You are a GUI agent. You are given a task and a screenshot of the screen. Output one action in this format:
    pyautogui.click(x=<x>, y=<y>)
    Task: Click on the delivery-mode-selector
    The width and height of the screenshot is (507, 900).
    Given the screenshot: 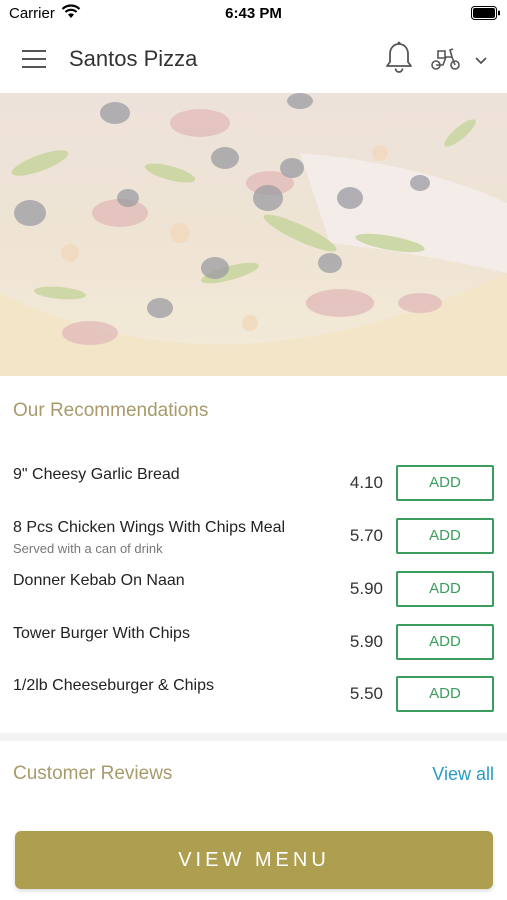 What is the action you would take?
    pyautogui.click(x=460, y=61)
    